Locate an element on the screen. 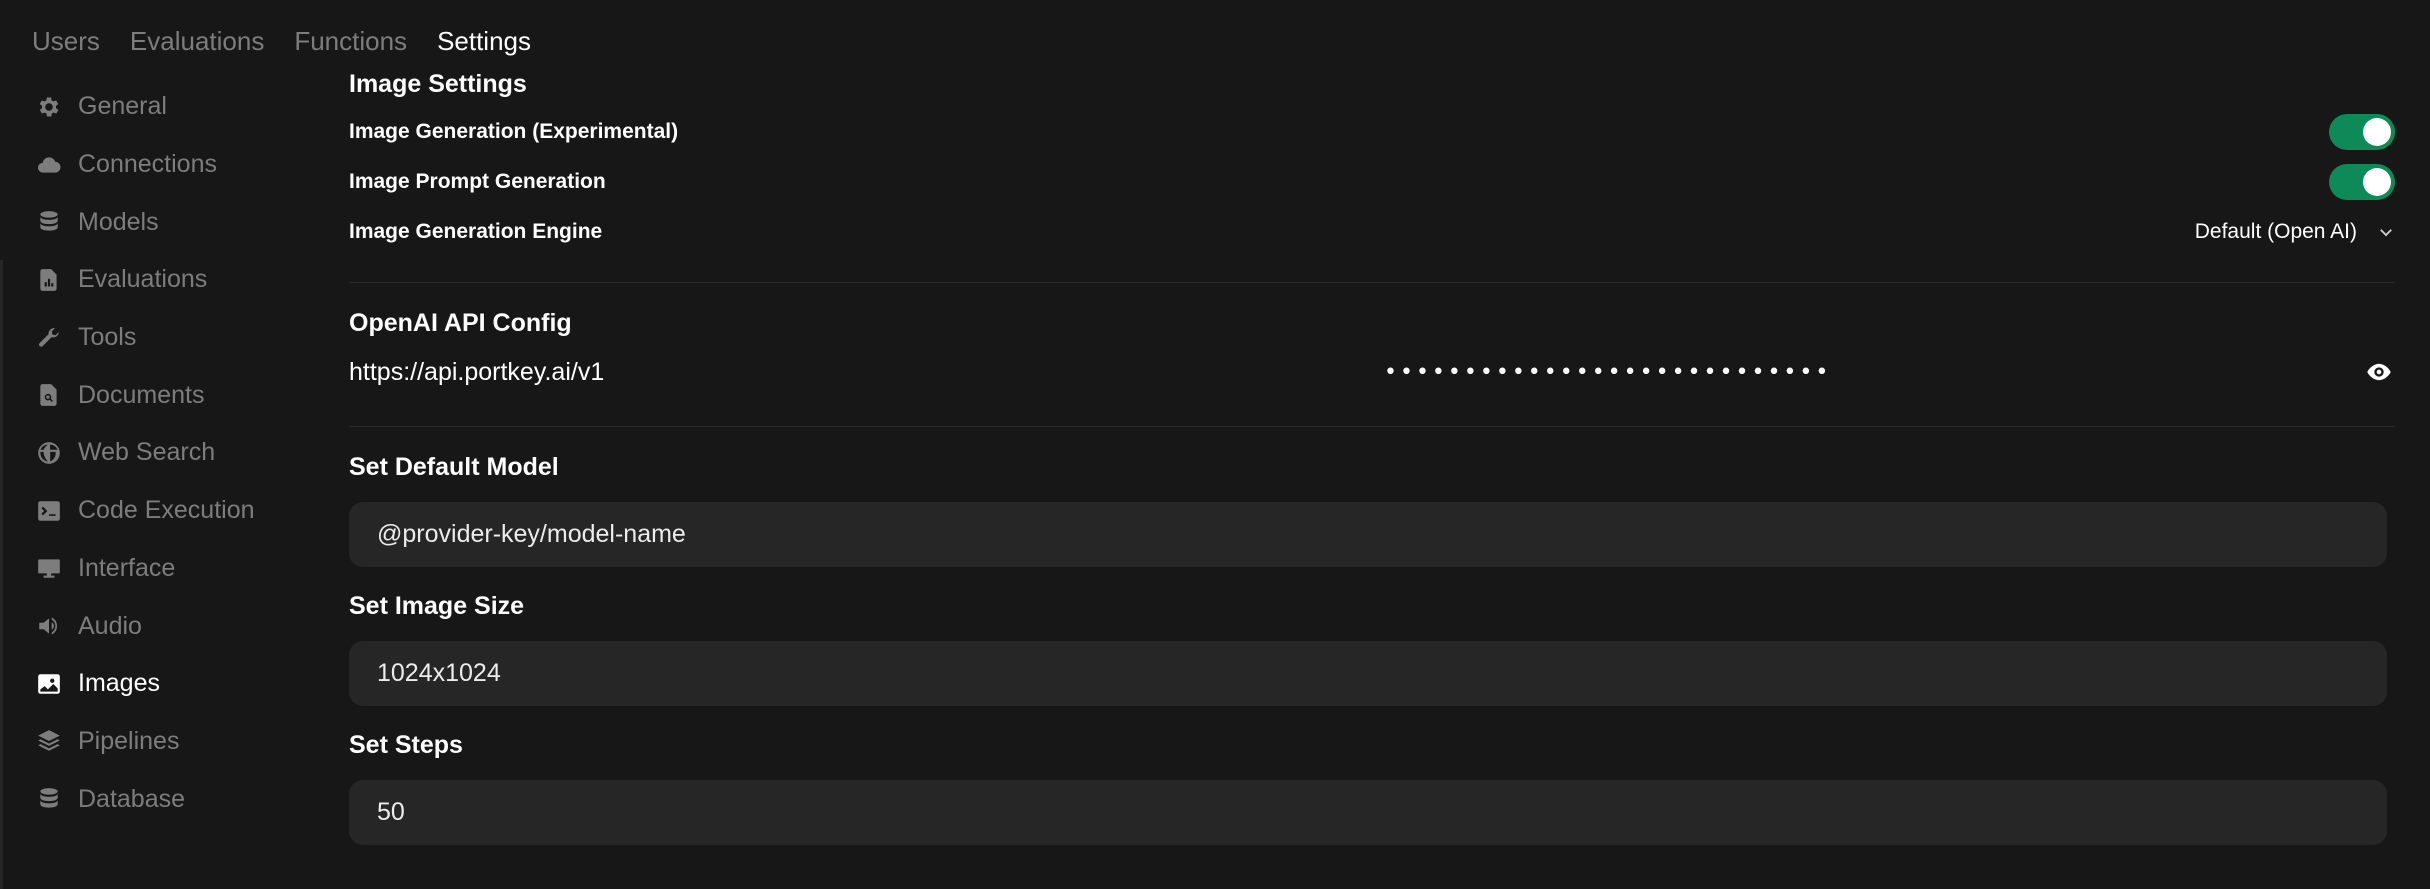 Image resolution: width=2430 pixels, height=889 pixels. sidebar-item-connections: Connections is located at coordinates (164, 165).